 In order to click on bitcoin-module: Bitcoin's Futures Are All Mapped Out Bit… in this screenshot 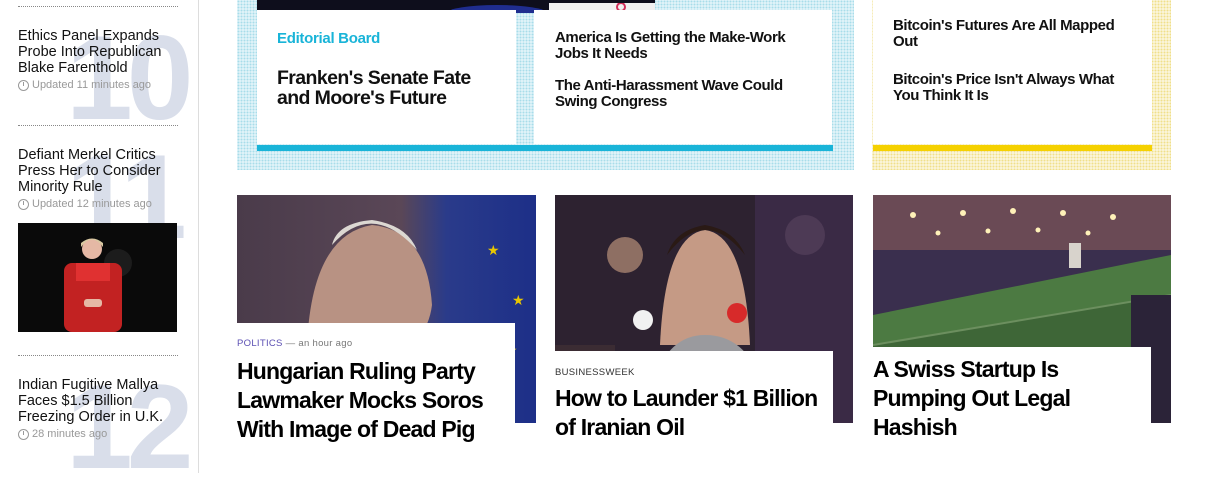, I will do `click(1021, 85)`.